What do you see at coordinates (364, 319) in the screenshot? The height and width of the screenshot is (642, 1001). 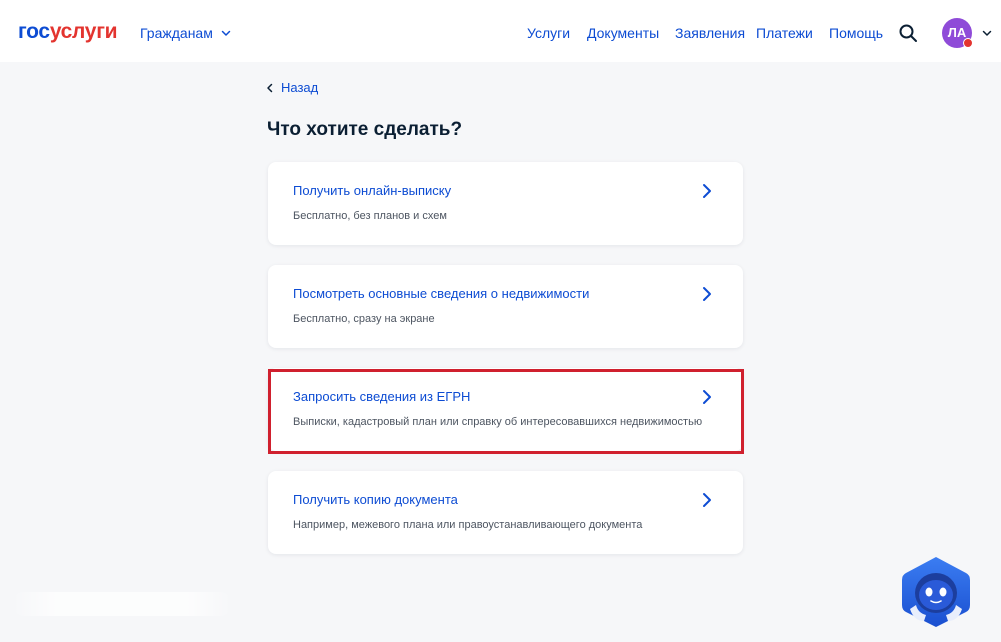 I see `option-description: Бесплатно, сразу на экране` at bounding box center [364, 319].